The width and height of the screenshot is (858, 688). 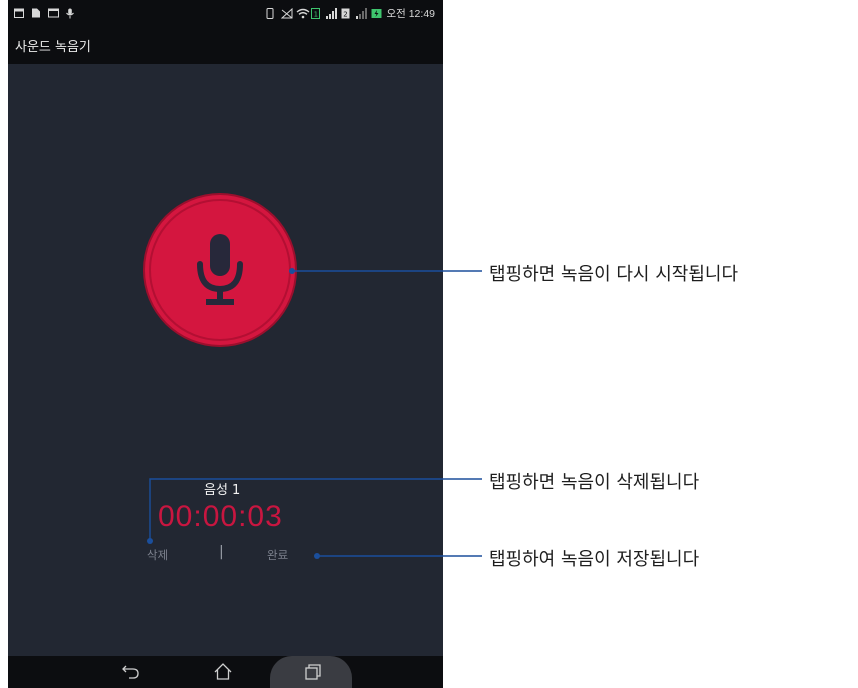 What do you see at coordinates (220, 516) in the screenshot?
I see `recording-timer: 00:00:03` at bounding box center [220, 516].